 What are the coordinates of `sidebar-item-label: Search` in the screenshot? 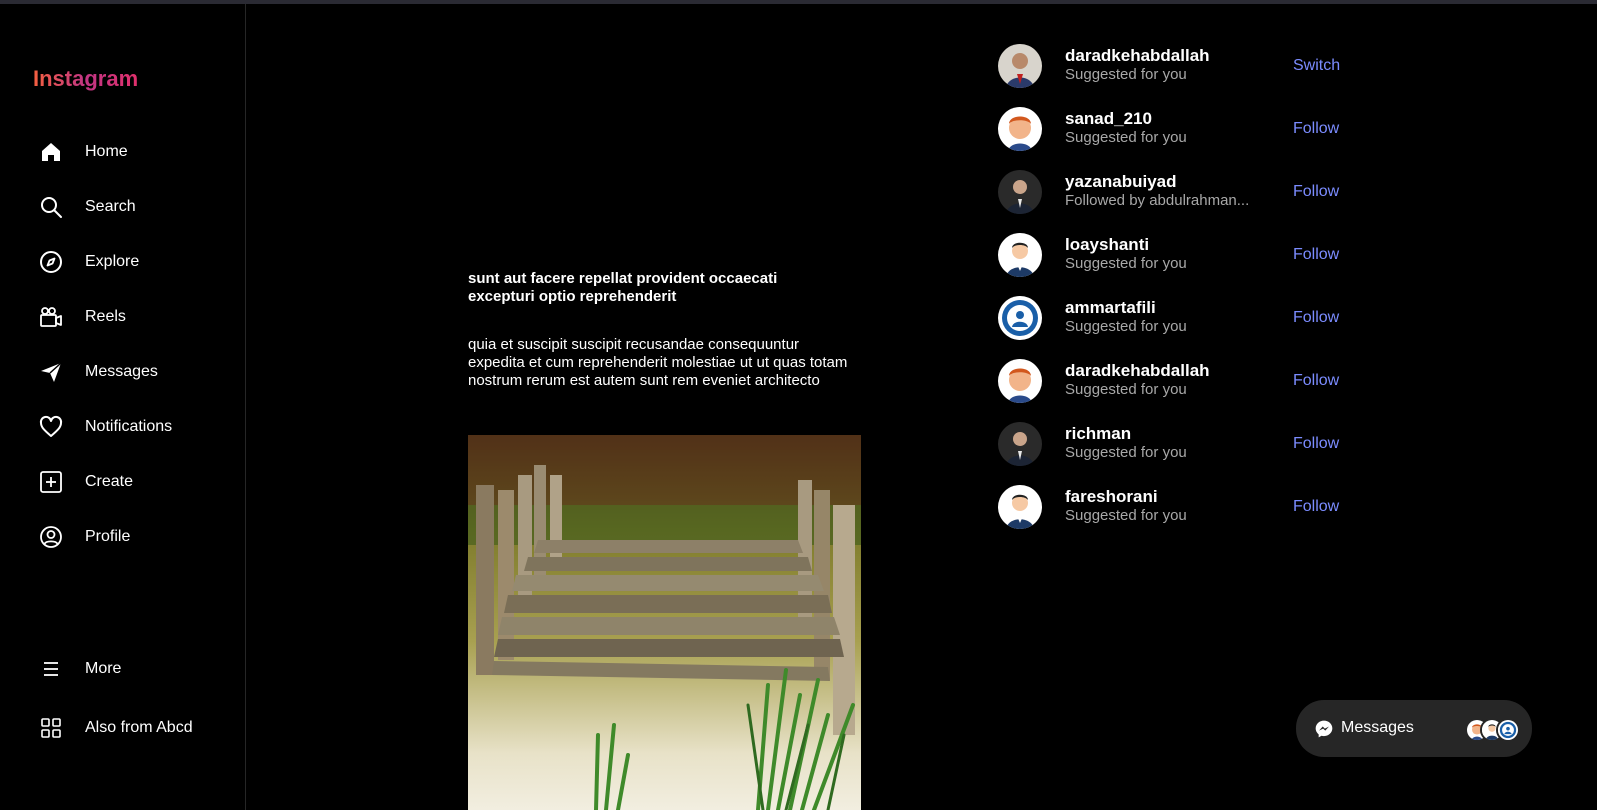 It's located at (110, 206).